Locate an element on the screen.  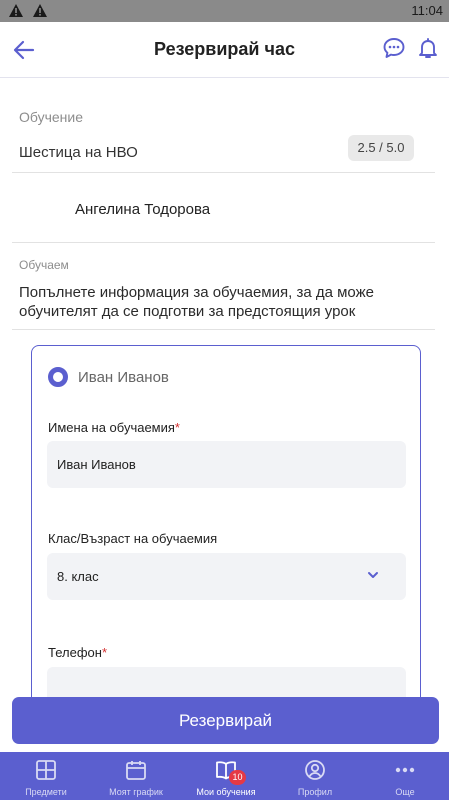
training-name: Шестица на НВО is located at coordinates (78, 152).